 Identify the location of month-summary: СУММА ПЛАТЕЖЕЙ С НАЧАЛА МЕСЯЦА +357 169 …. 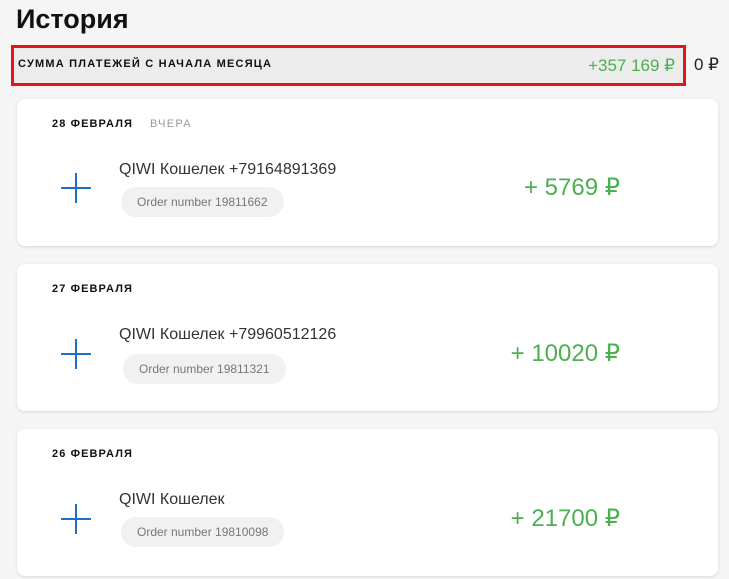
(348, 65).